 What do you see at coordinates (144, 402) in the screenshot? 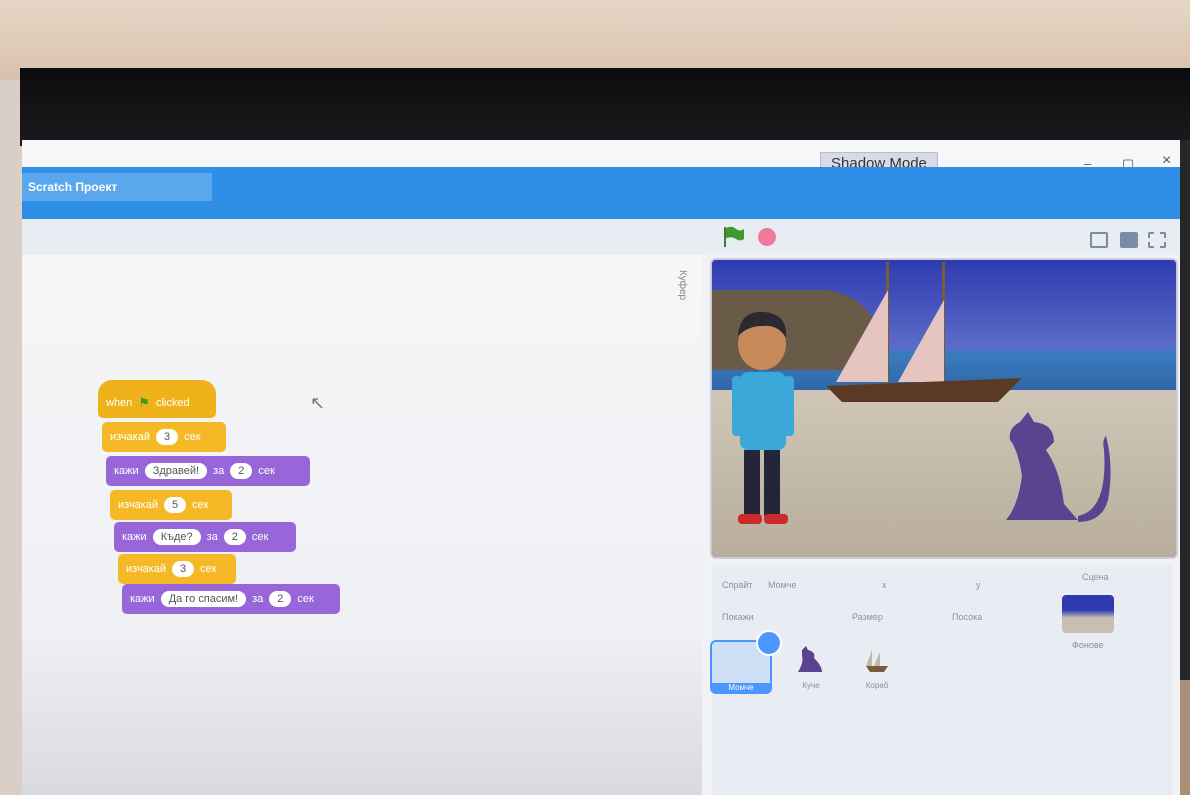
I see `flag-icon: ⚑` at bounding box center [144, 402].